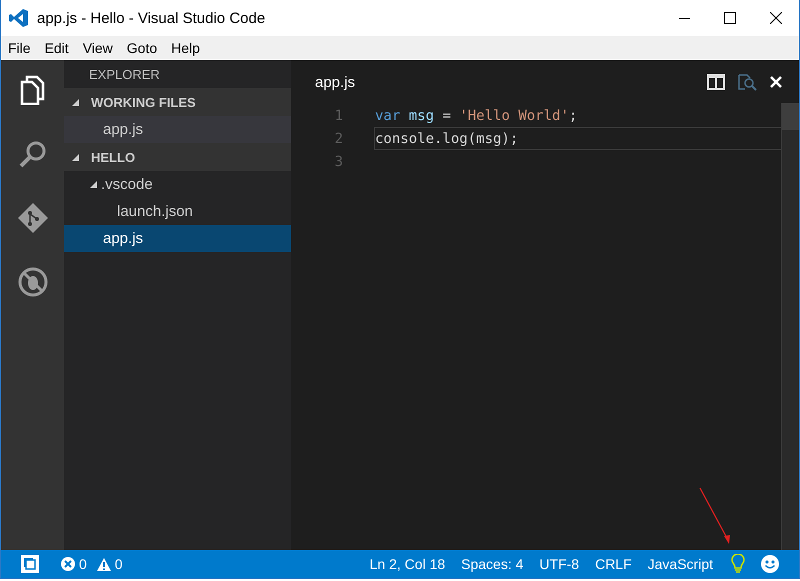 The width and height of the screenshot is (800, 581). What do you see at coordinates (98, 48) in the screenshot?
I see `menu-item: View` at bounding box center [98, 48].